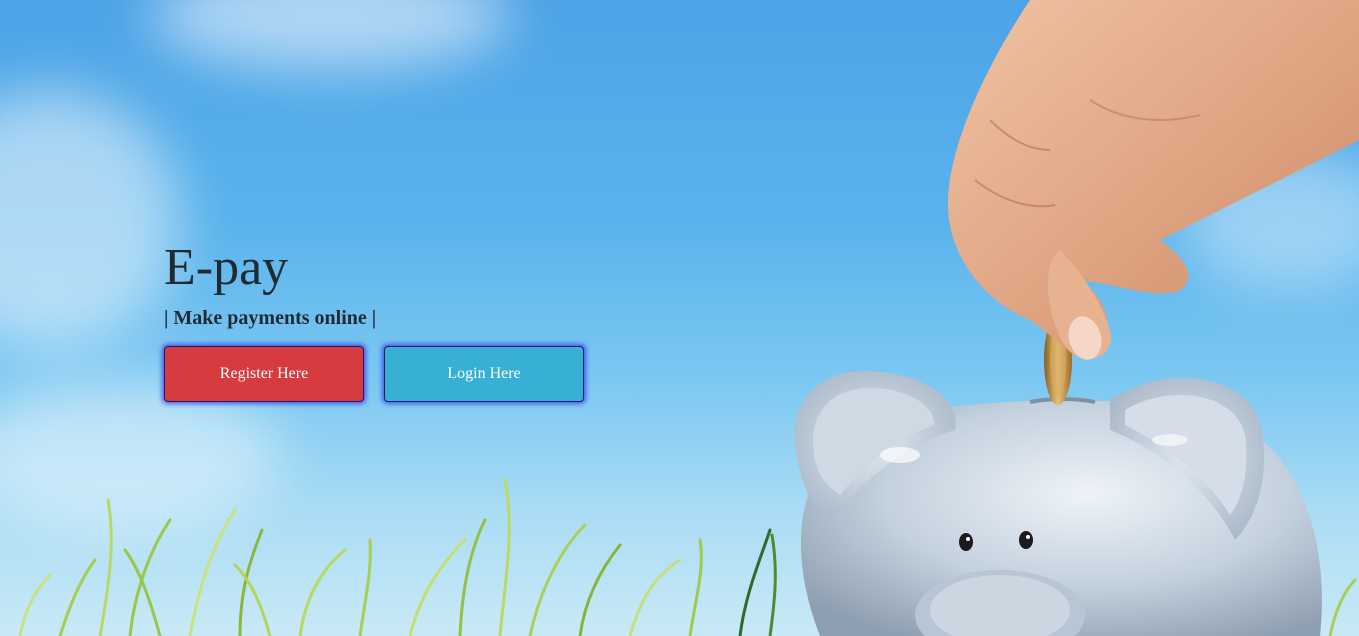 The width and height of the screenshot is (1359, 636). Describe the element at coordinates (226, 267) in the screenshot. I see `app-title: E-pay` at that location.